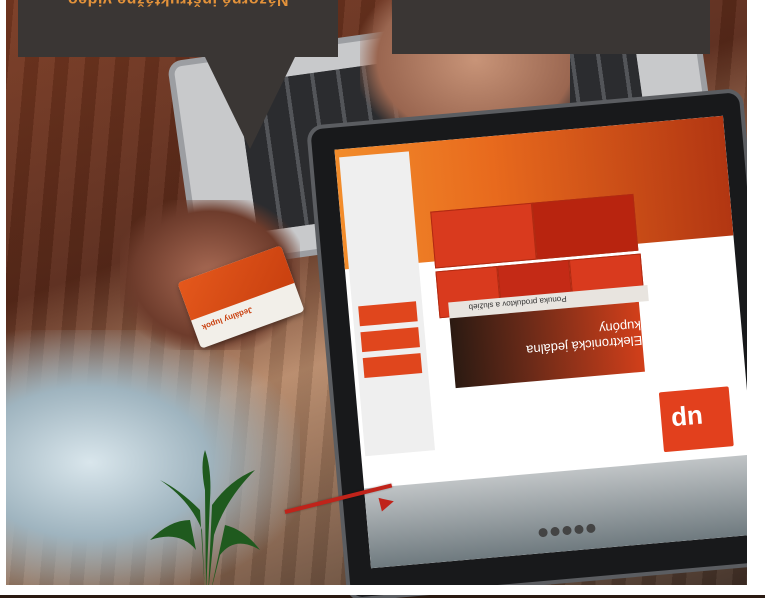 This screenshot has width=765, height=598. I want to click on screen-up-logo: up, so click(696, 419).